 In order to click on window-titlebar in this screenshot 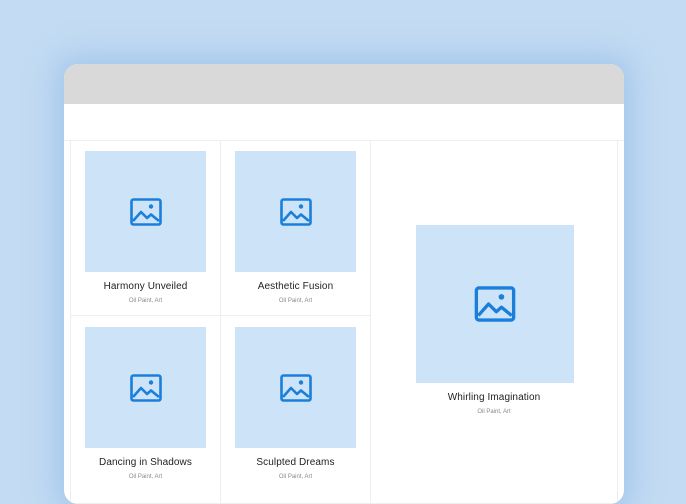, I will do `click(344, 84)`.